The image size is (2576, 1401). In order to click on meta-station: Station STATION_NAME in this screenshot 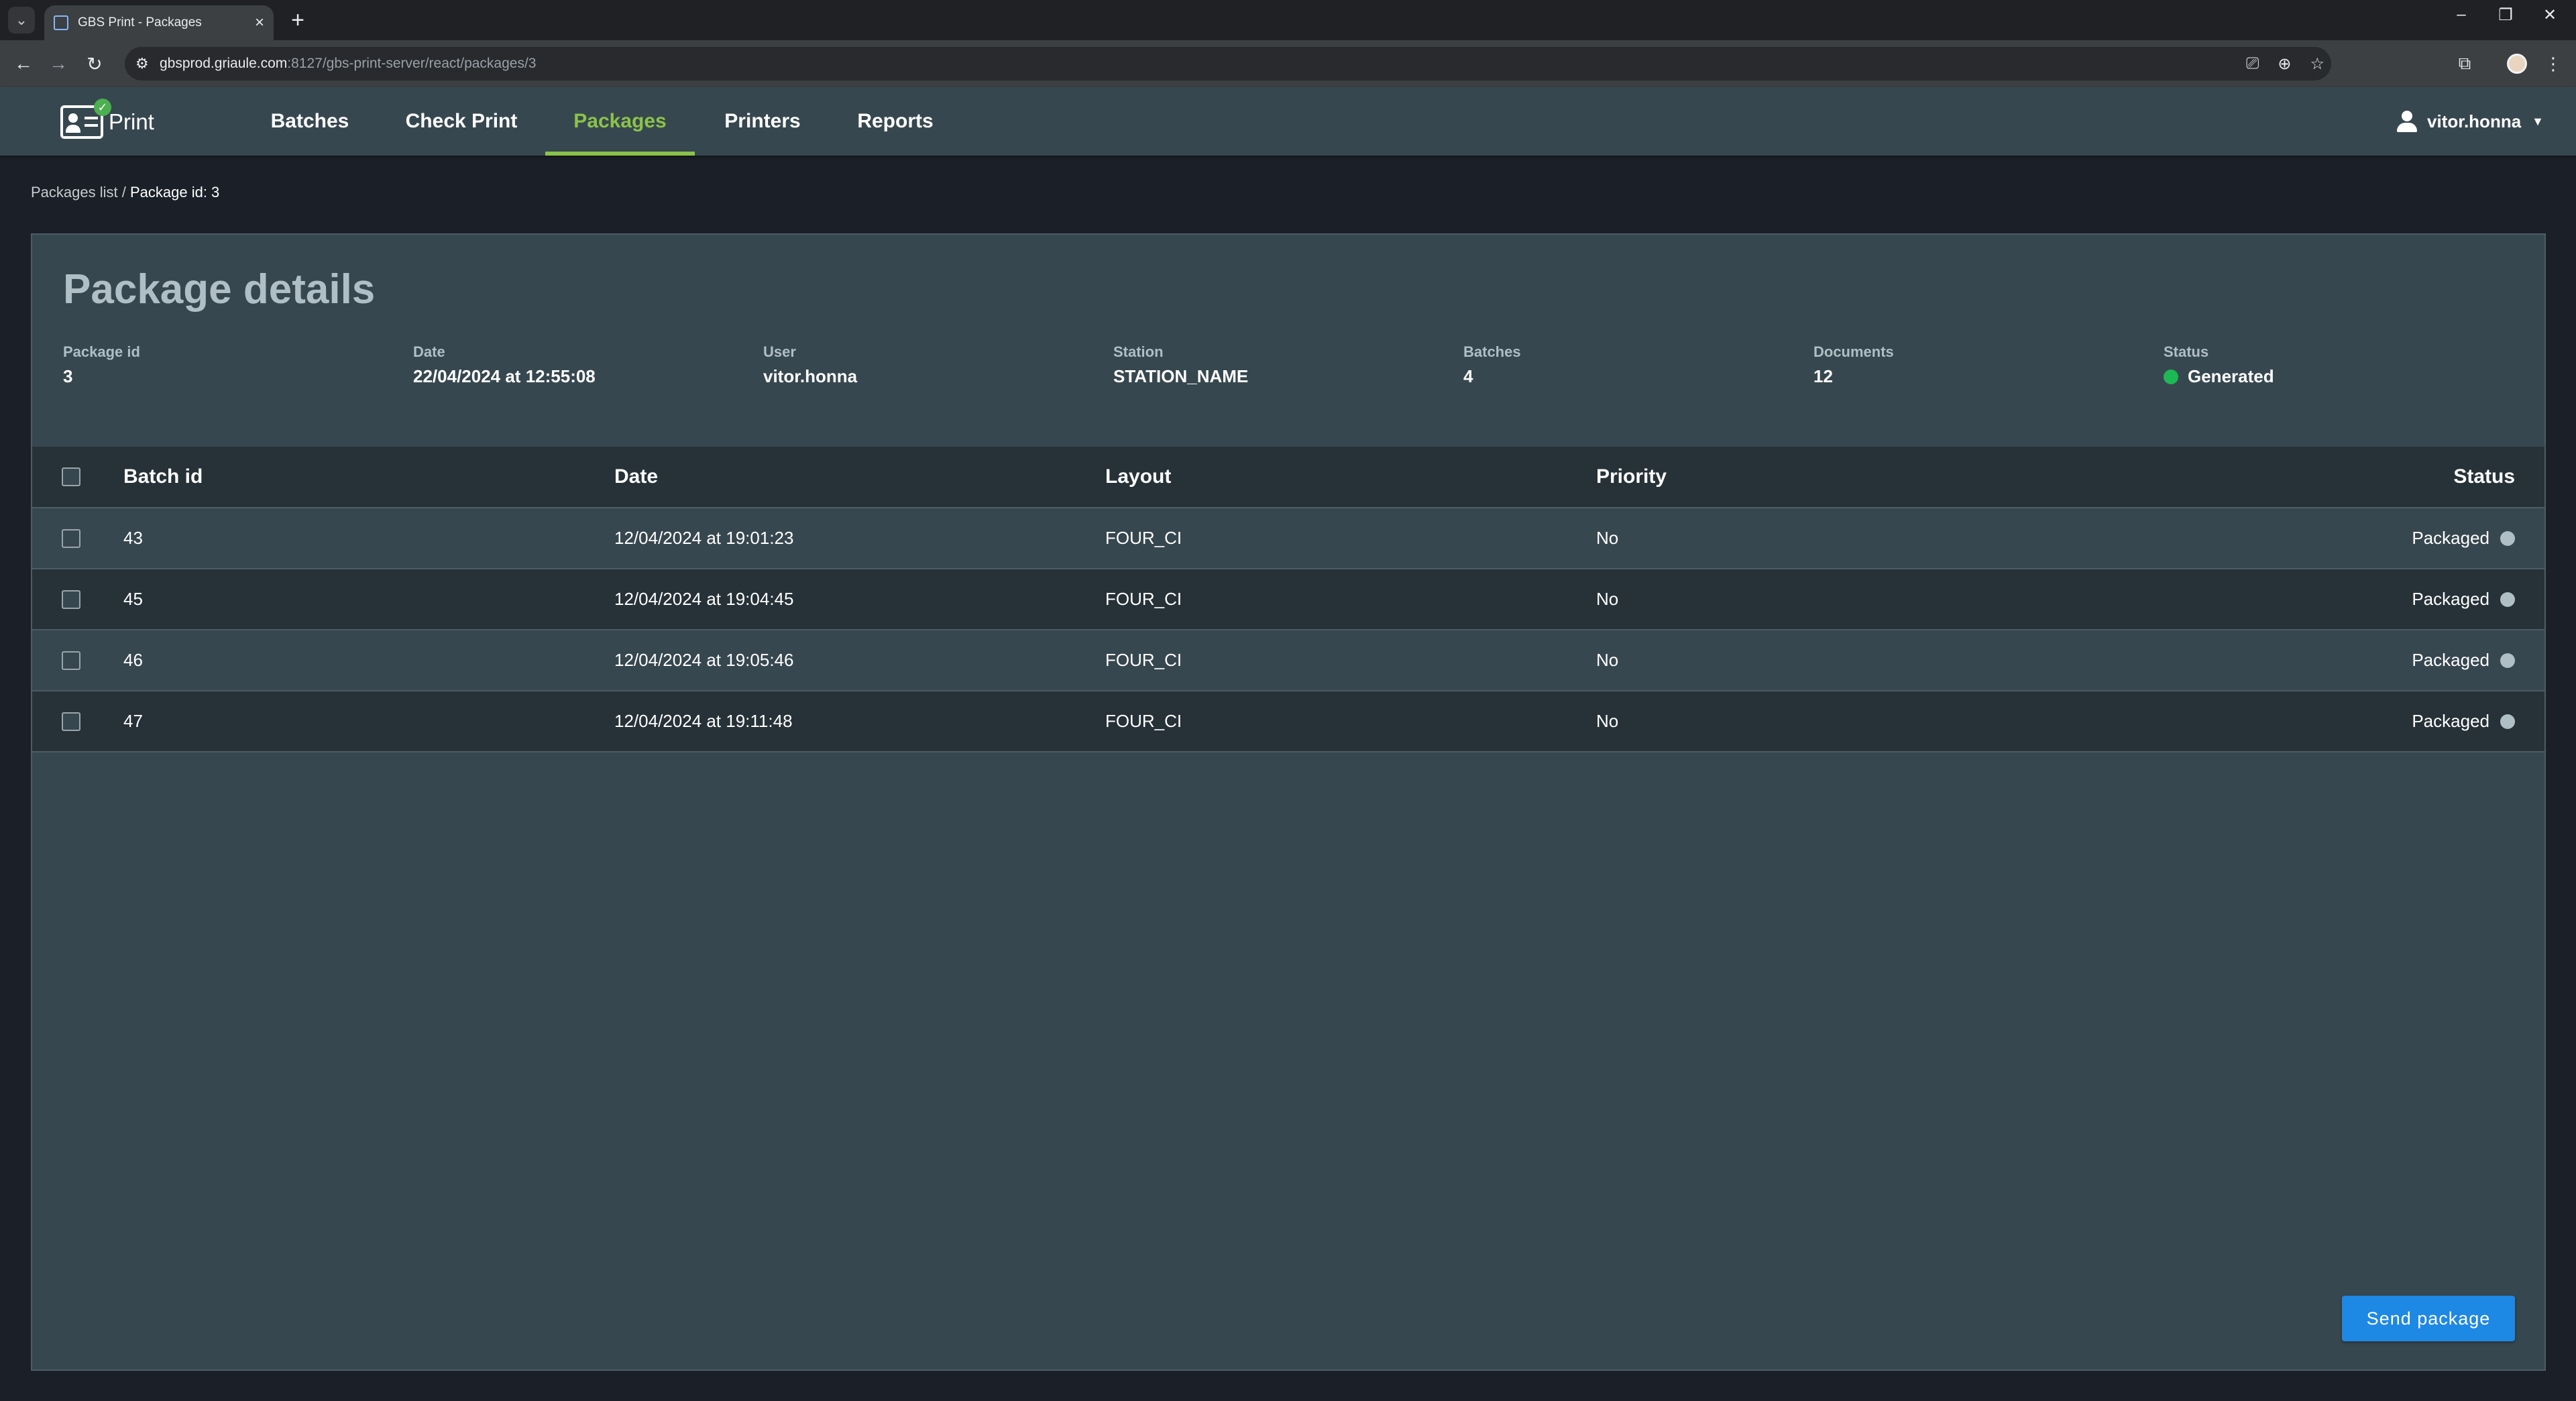, I will do `click(1181, 364)`.